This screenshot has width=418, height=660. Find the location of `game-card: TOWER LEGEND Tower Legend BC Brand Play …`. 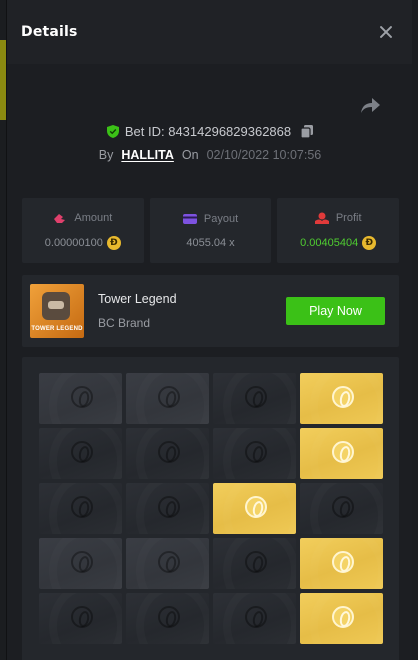

game-card: TOWER LEGEND Tower Legend BC Brand Play … is located at coordinates (210, 311).